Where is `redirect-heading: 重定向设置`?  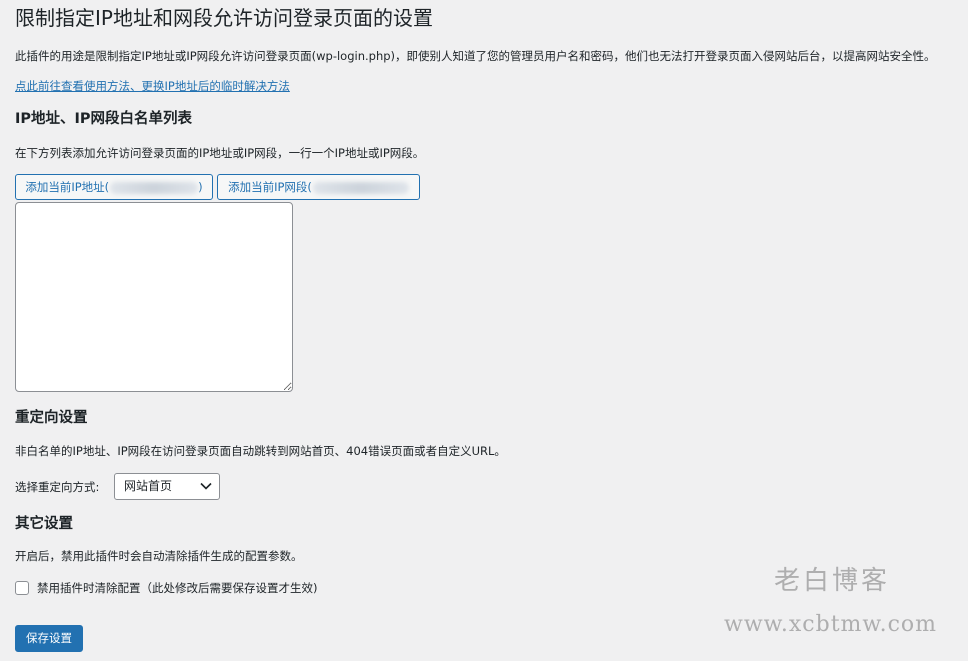 redirect-heading: 重定向设置 is located at coordinates (51, 418).